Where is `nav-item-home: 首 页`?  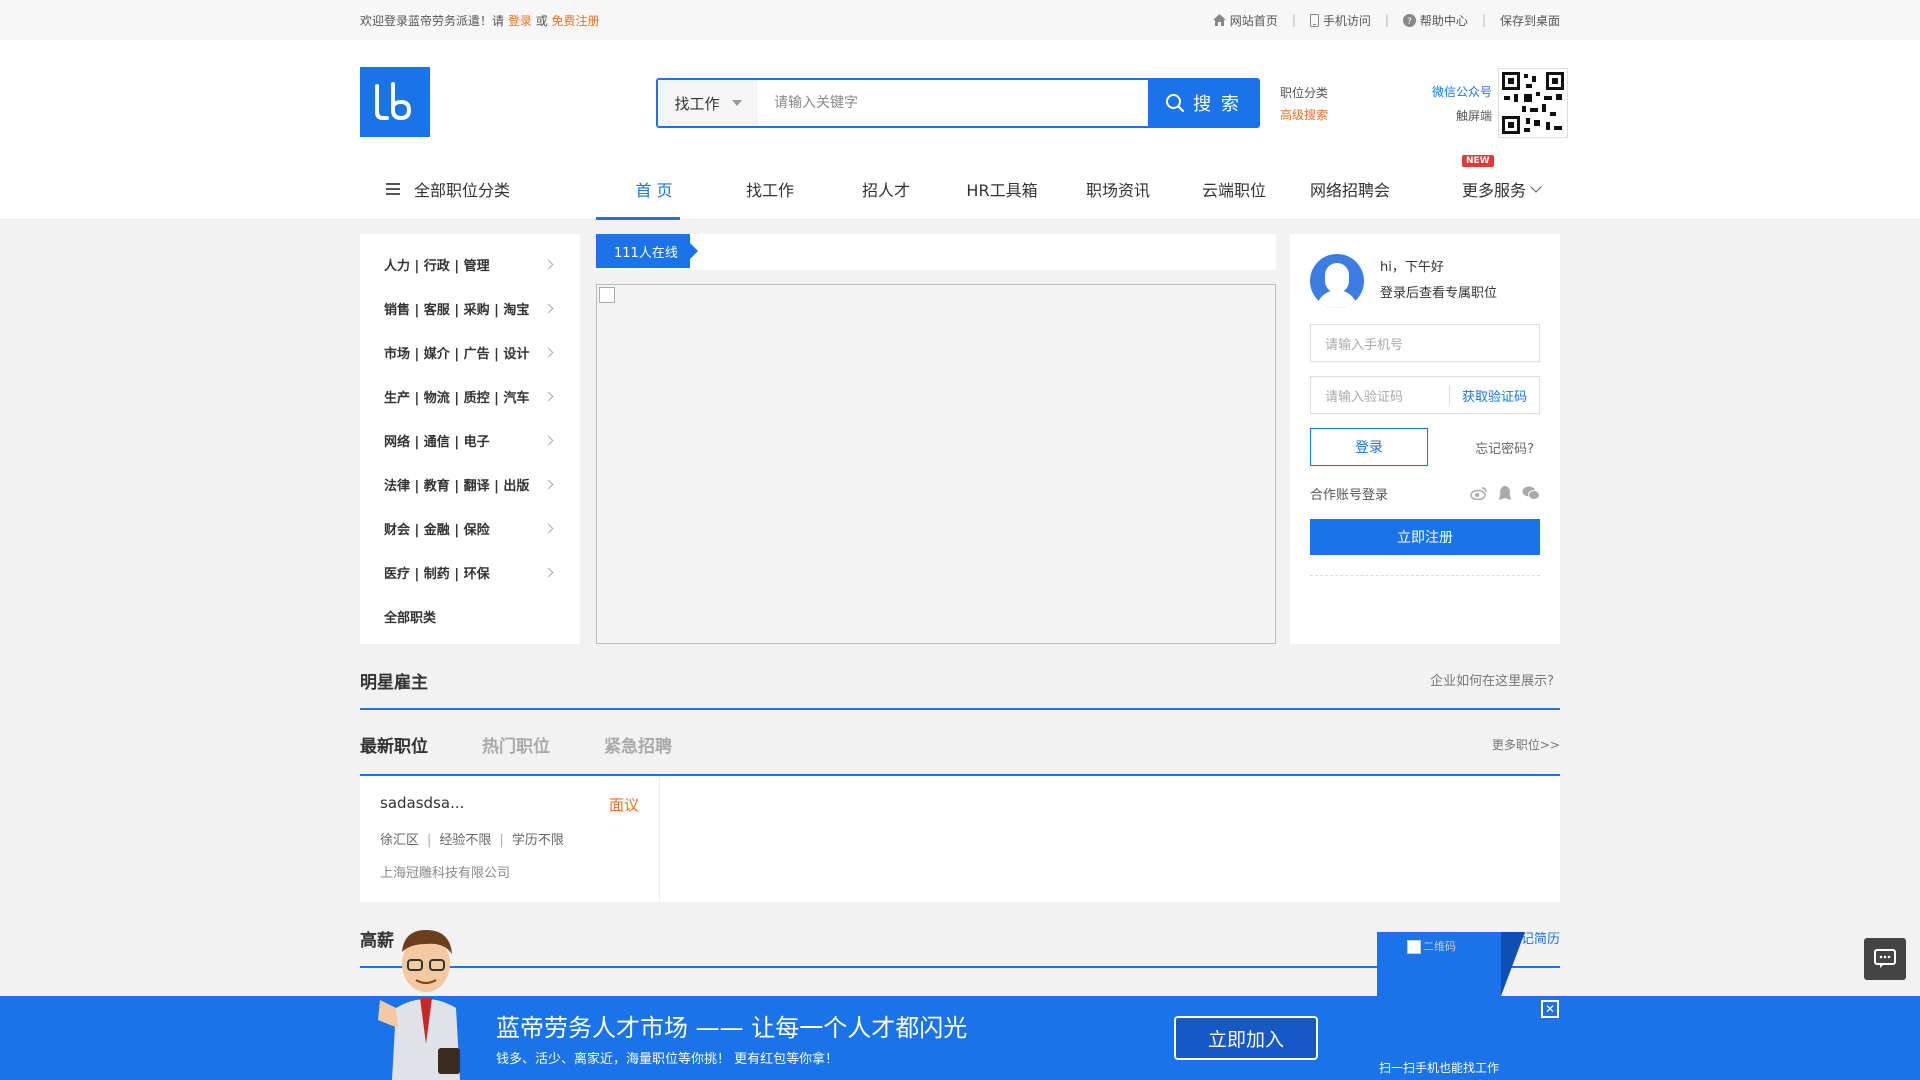
nav-item-home: 首 页 is located at coordinates (654, 189).